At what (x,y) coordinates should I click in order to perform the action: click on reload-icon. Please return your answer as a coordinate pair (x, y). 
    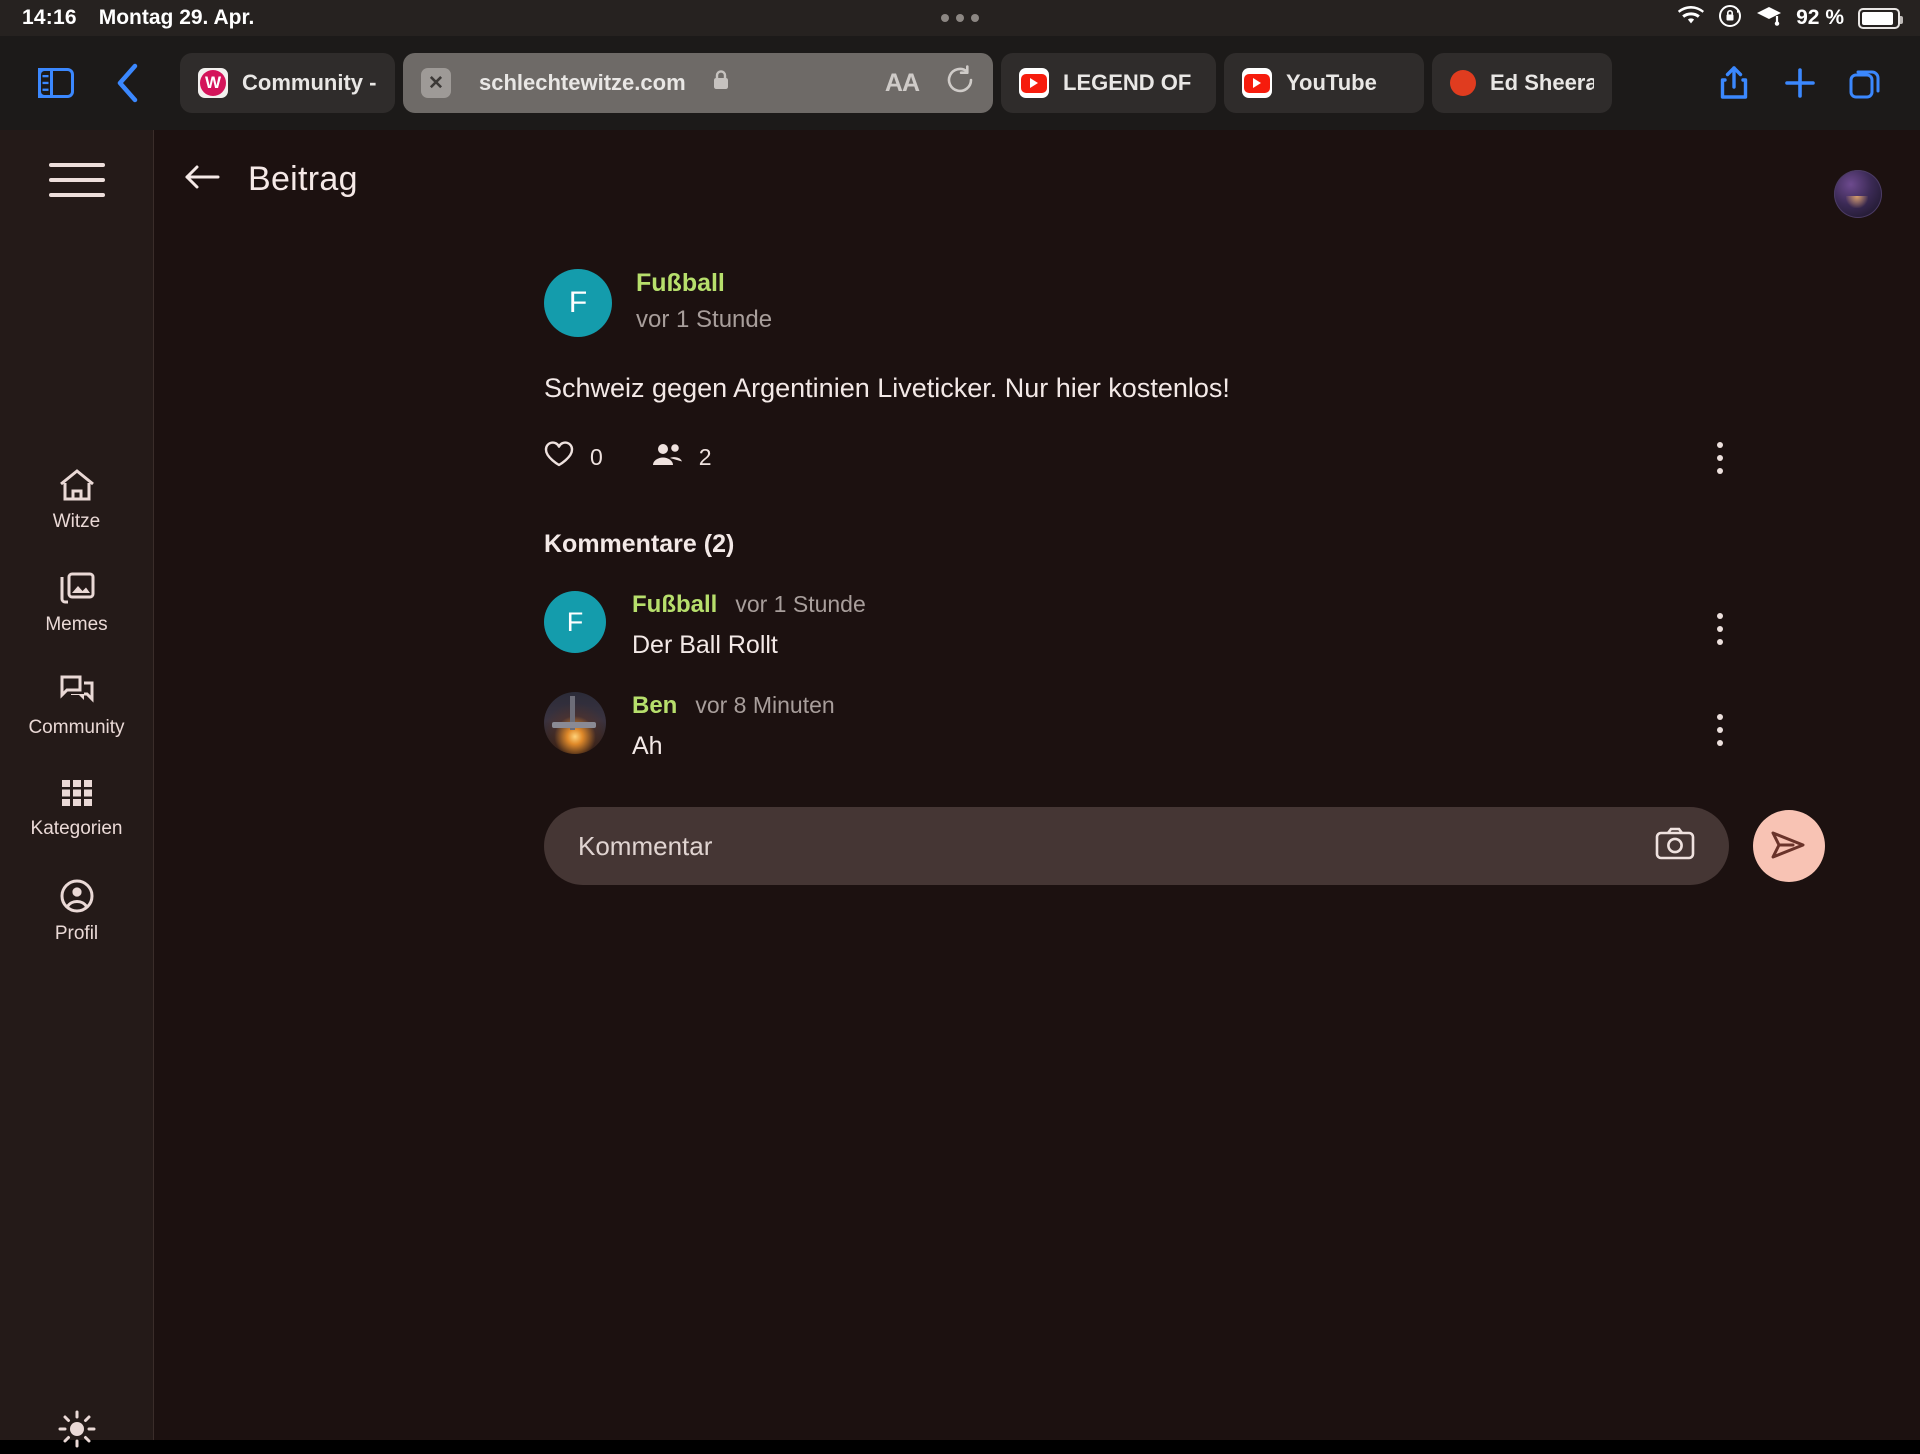
    Looking at the image, I should click on (960, 83).